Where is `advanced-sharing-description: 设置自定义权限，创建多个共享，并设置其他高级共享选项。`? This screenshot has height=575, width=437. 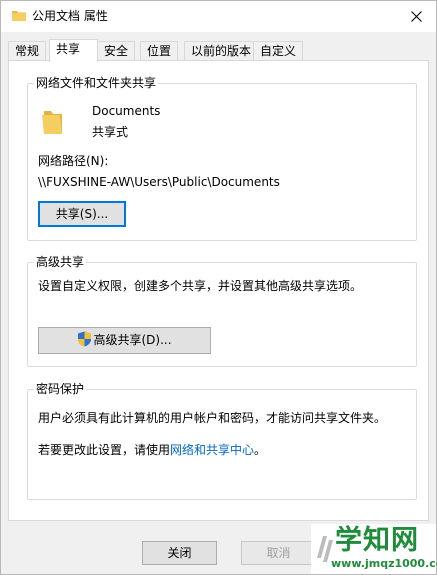
advanced-sharing-description: 设置自定义权限，创建多个共享，并设置其他高级共享选项。 is located at coordinates (200, 286).